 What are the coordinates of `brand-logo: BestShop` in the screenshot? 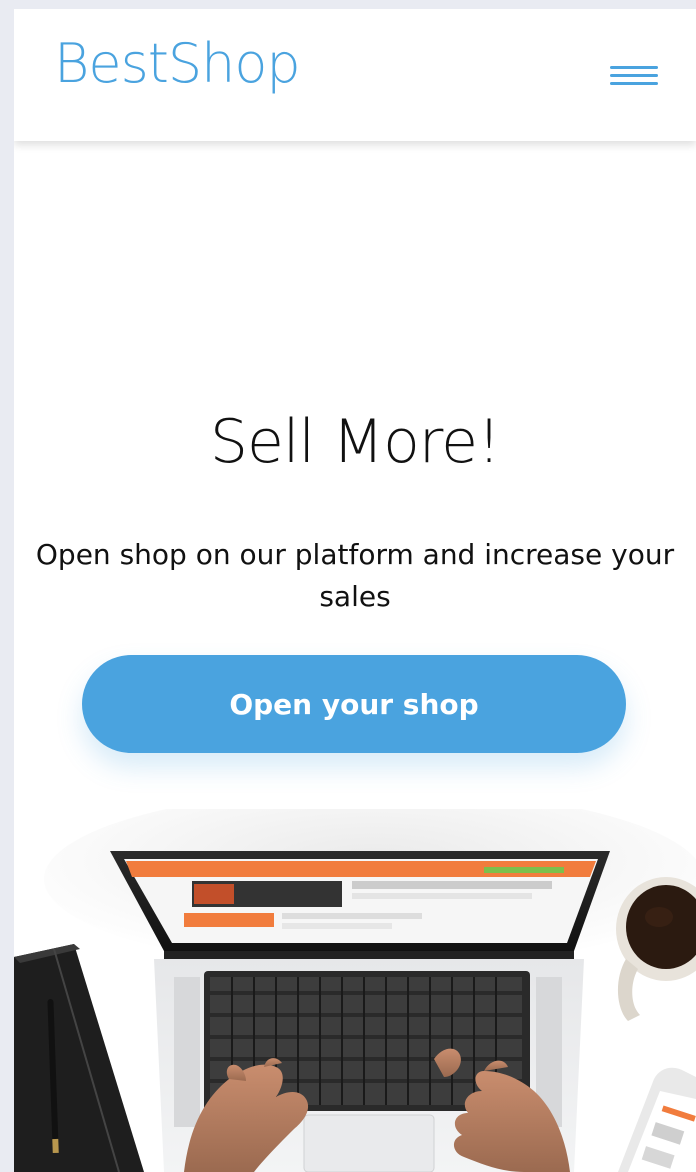 It's located at (177, 64).